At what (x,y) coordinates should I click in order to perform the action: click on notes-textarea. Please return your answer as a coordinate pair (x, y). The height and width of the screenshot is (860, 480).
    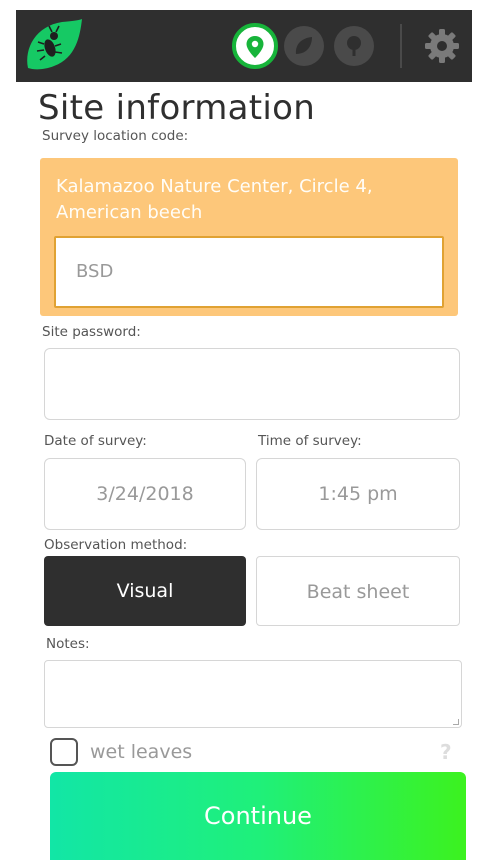
    Looking at the image, I should click on (253, 694).